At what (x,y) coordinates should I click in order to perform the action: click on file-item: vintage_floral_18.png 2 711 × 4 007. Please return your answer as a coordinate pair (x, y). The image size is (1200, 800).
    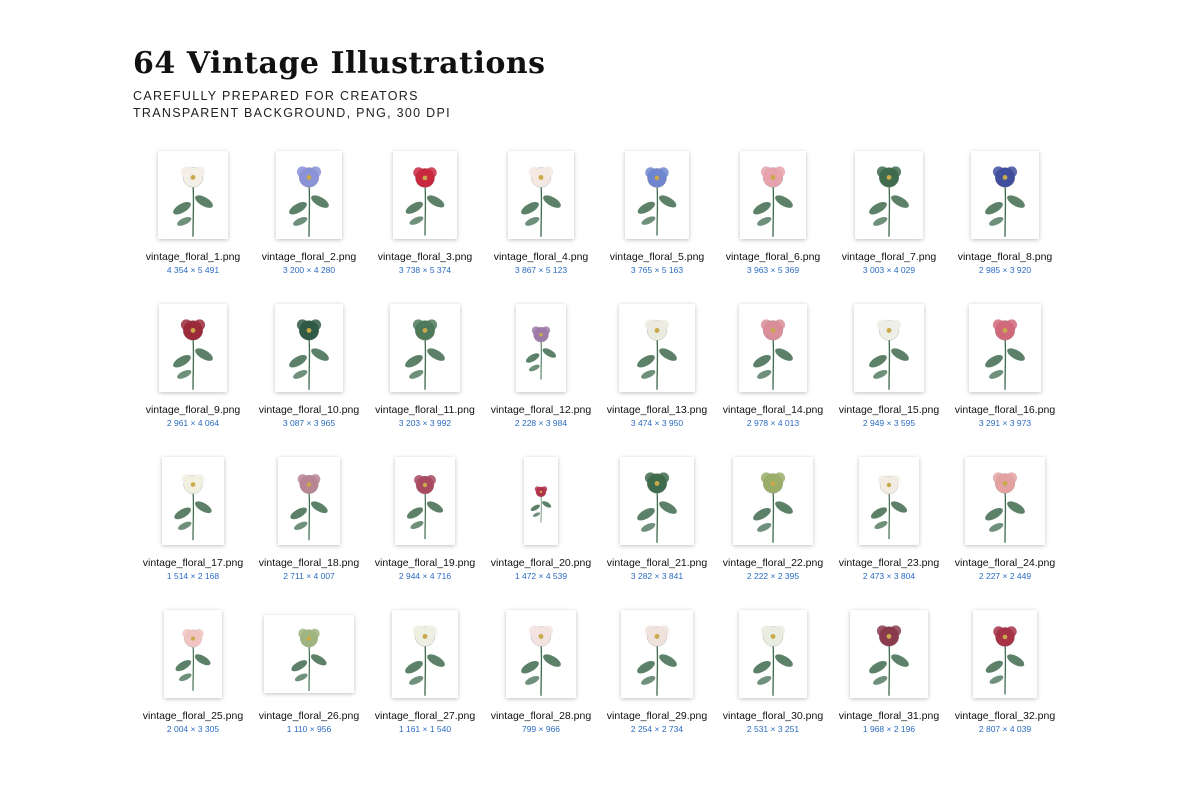
    Looking at the image, I should click on (309, 527).